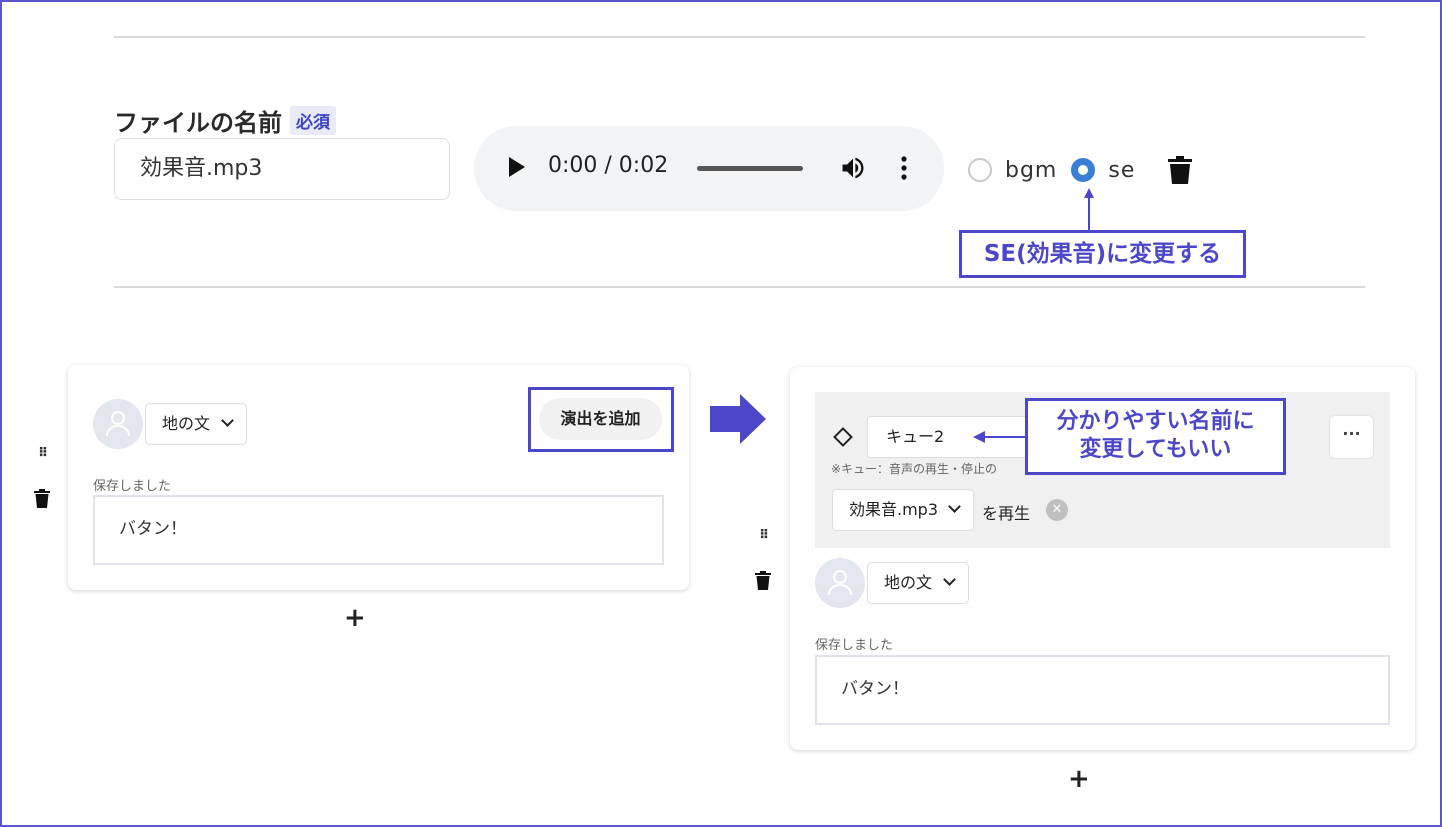  I want to click on remove-cue-button: ✕, so click(1057, 510).